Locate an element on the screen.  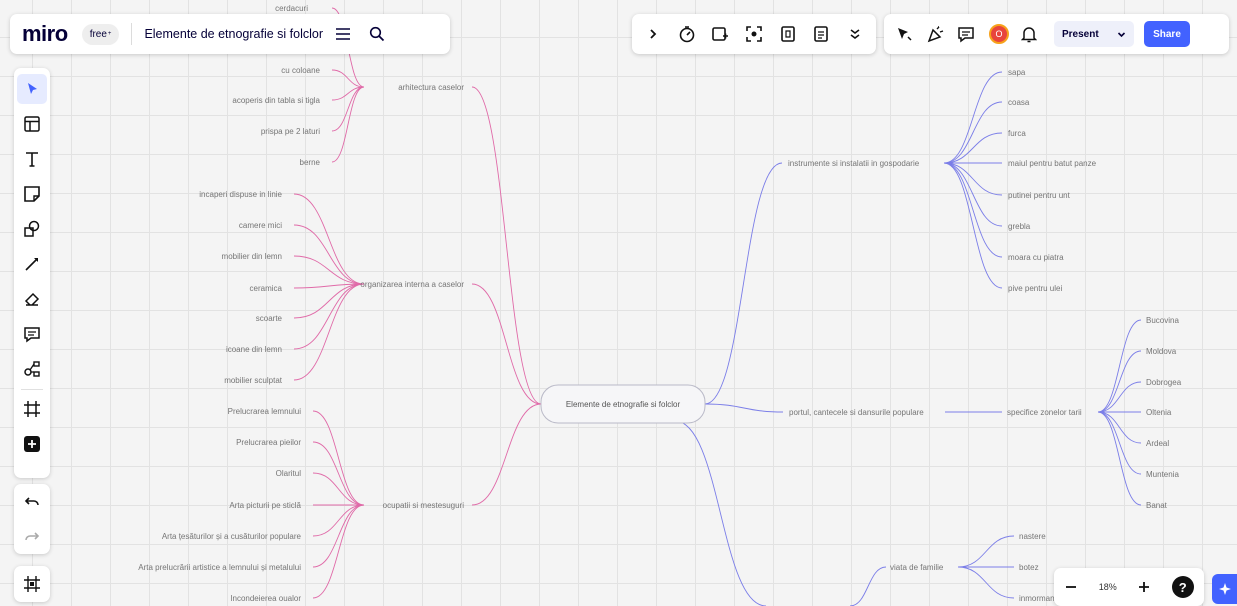
present-button-label: Present is located at coordinates (1080, 34).